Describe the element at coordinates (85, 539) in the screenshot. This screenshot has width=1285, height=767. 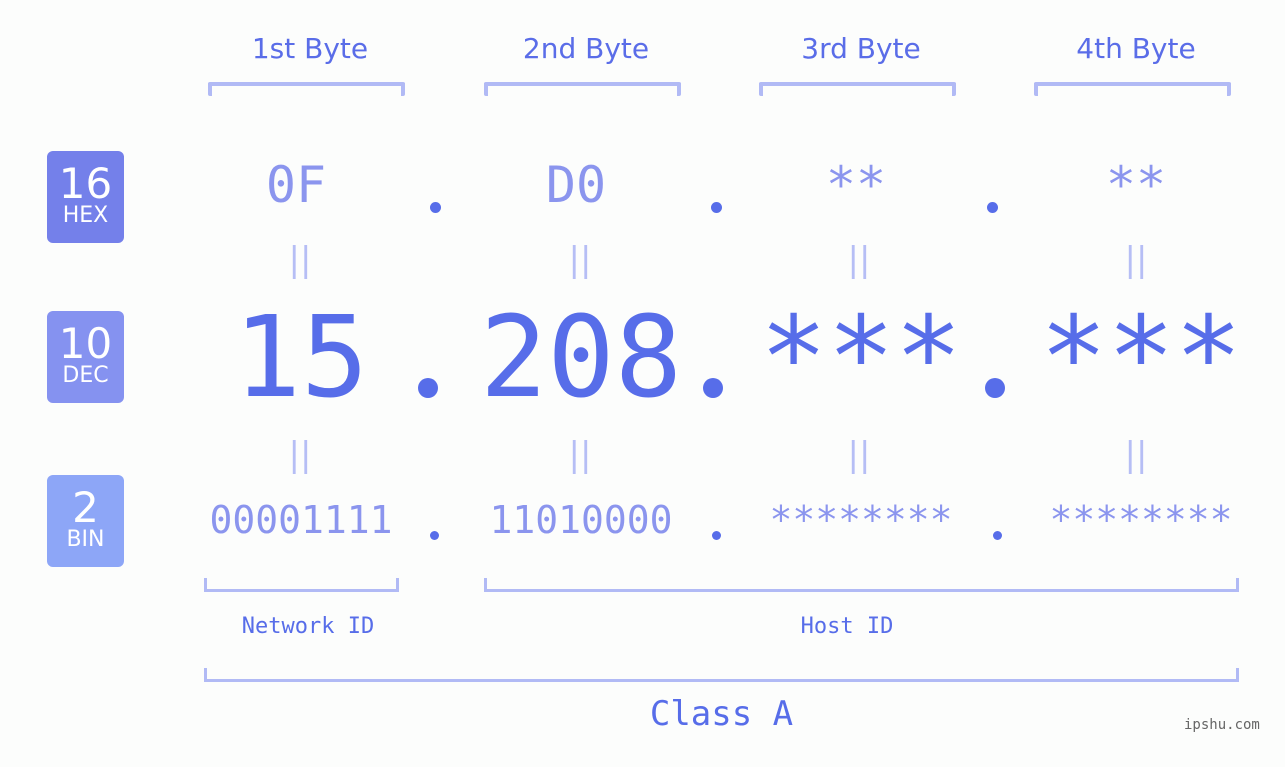
I see `bin-badge-label: BIN` at that location.